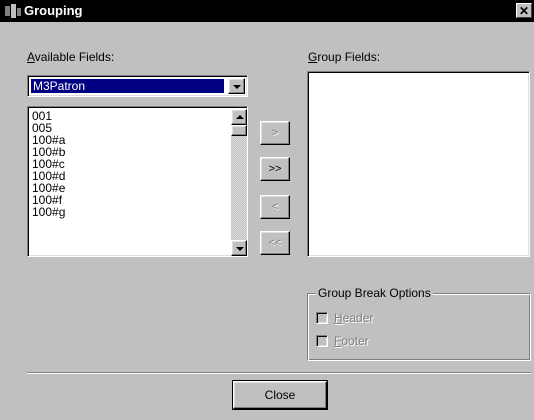  What do you see at coordinates (267, 11) in the screenshot?
I see `title-bar: Grouping ✕` at bounding box center [267, 11].